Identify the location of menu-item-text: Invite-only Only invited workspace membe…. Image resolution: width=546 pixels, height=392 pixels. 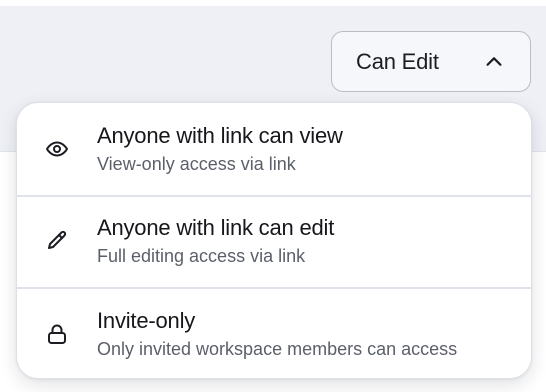
(277, 334).